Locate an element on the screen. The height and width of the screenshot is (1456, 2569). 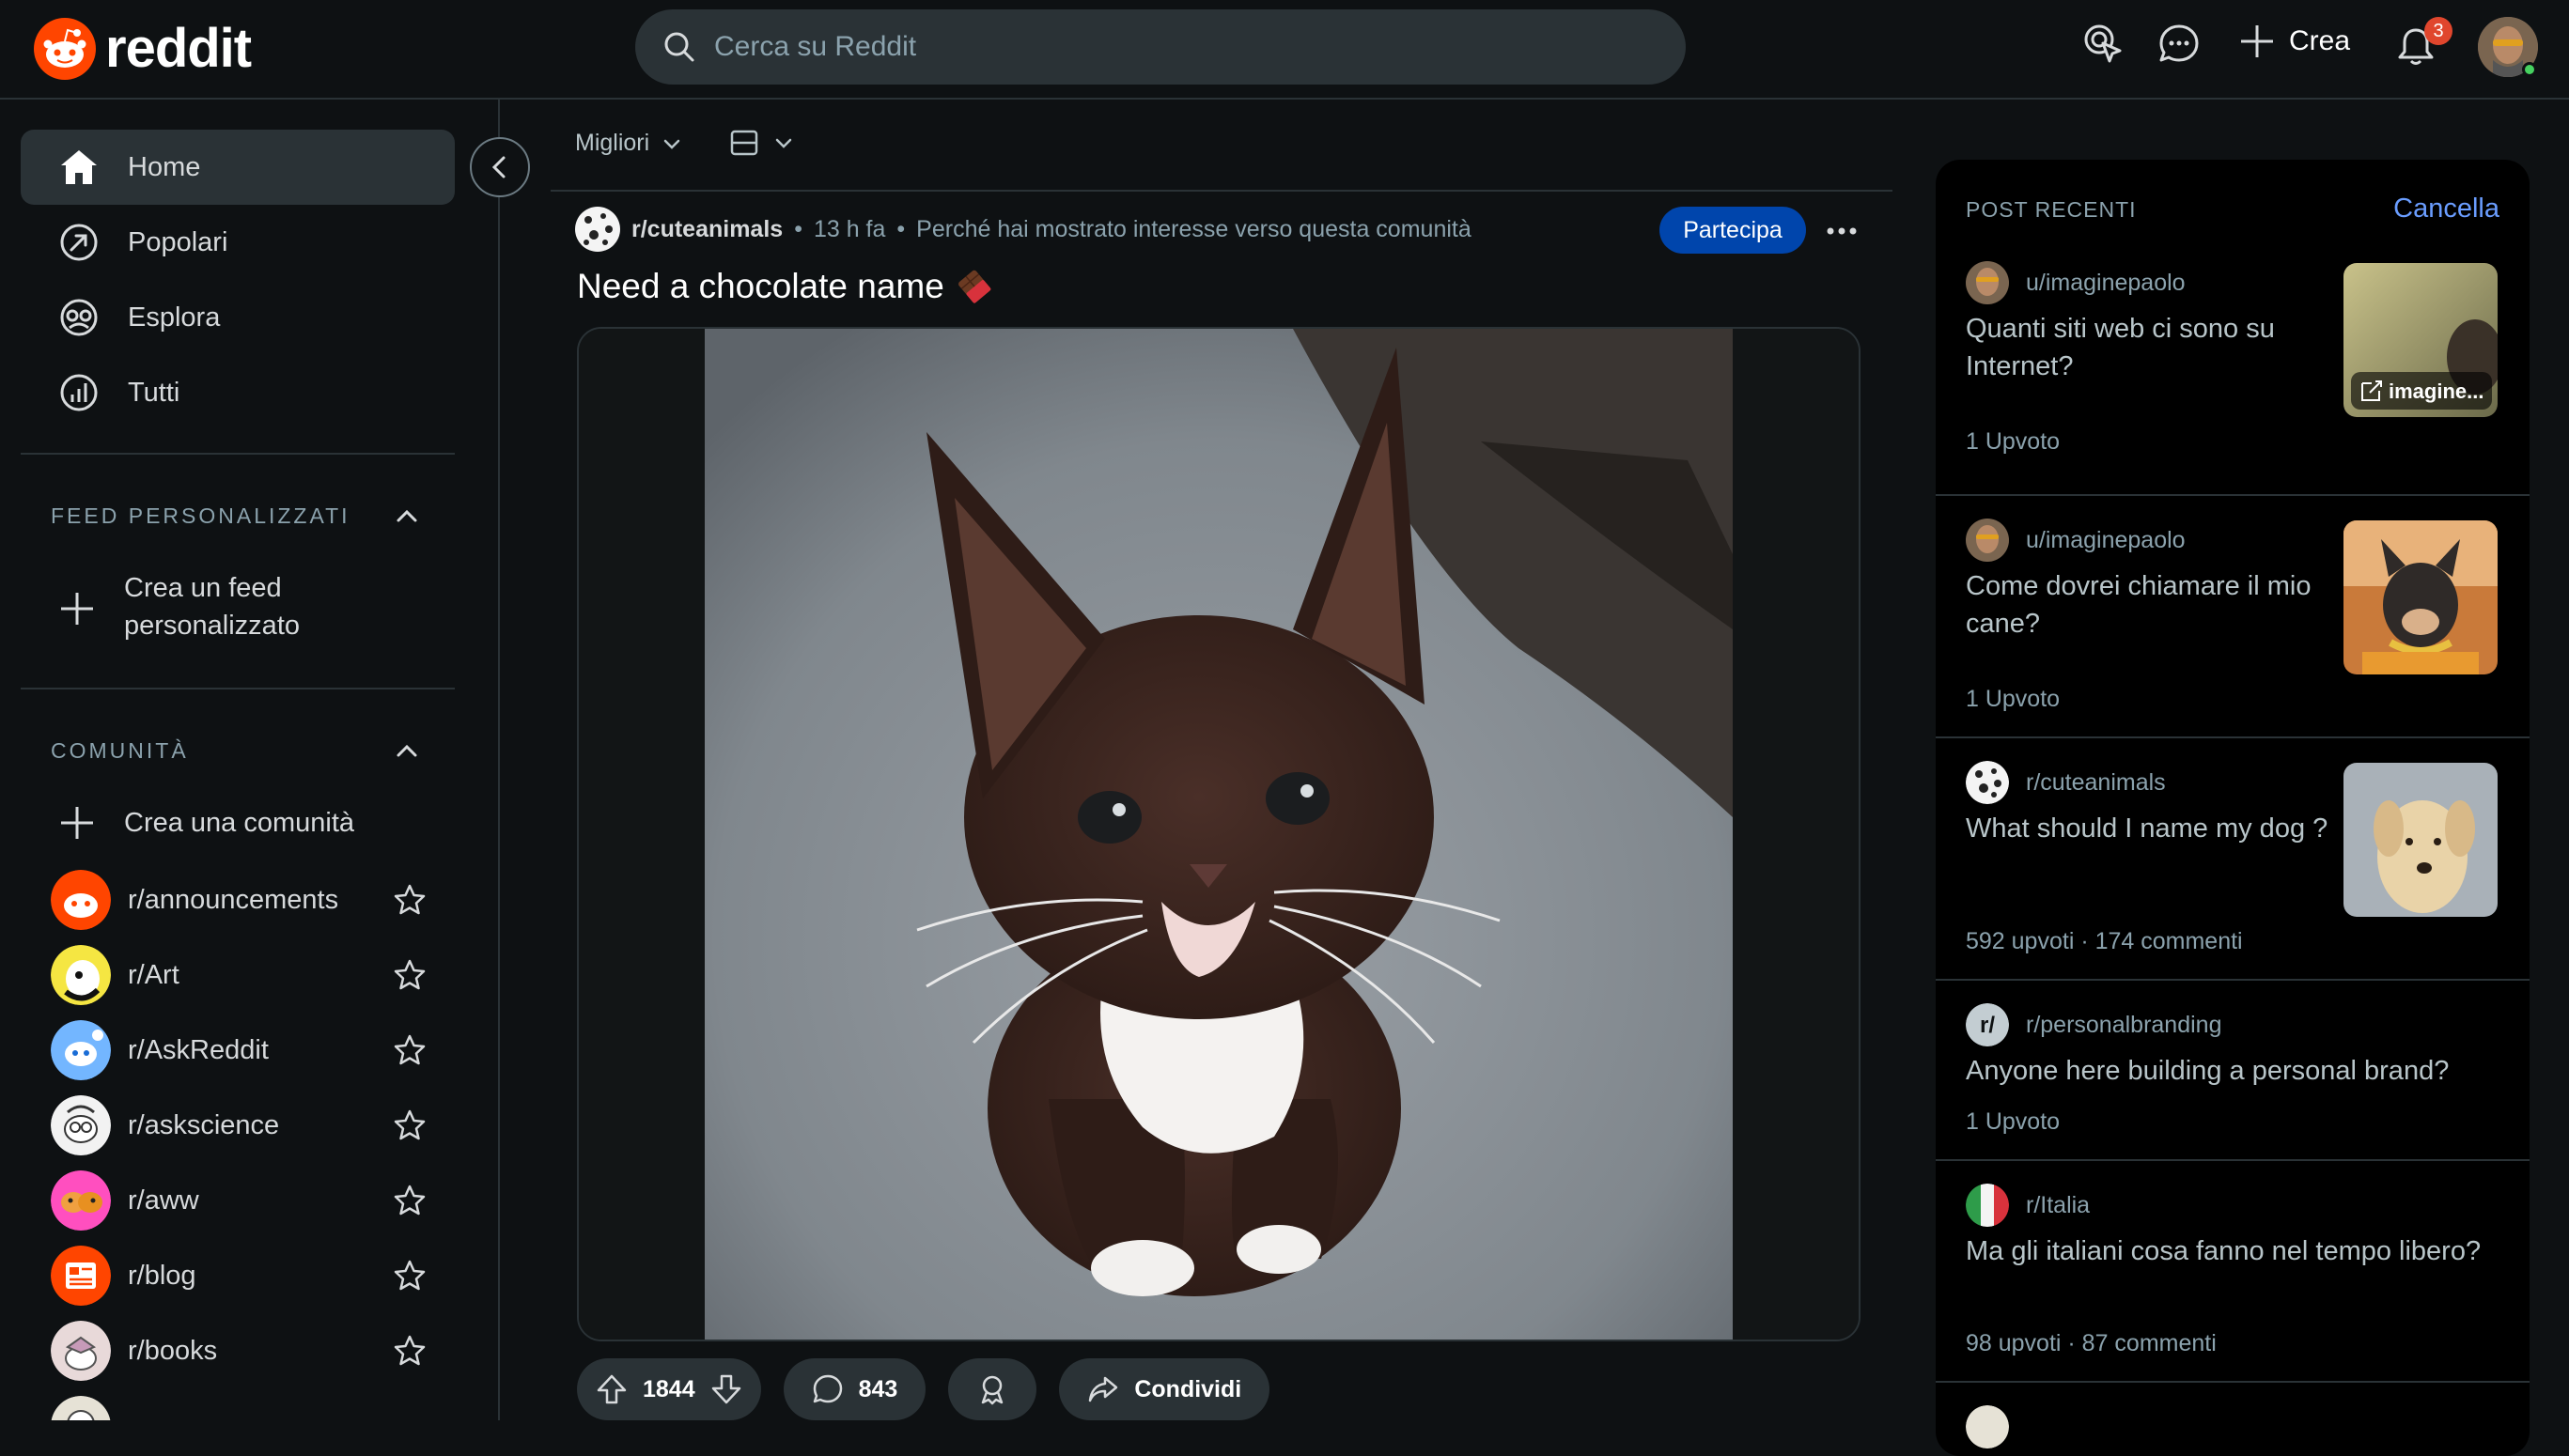
communities-collapse-icon is located at coordinates (407, 750).